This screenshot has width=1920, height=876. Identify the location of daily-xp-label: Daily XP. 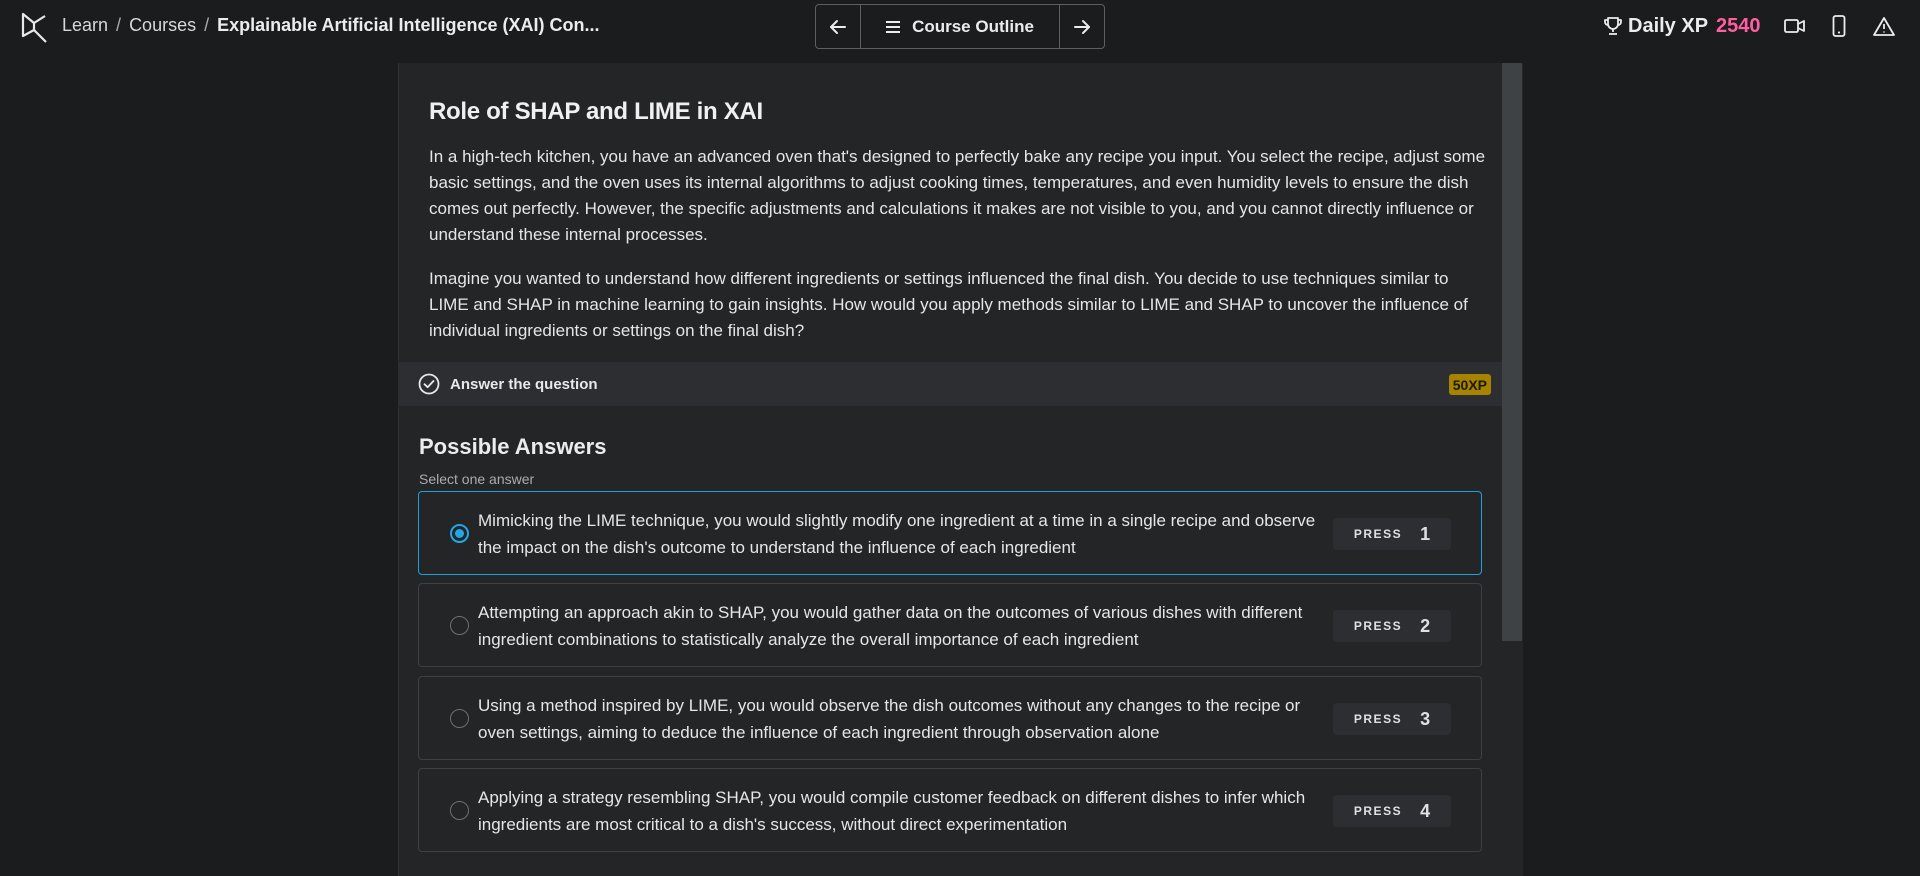
(1668, 25).